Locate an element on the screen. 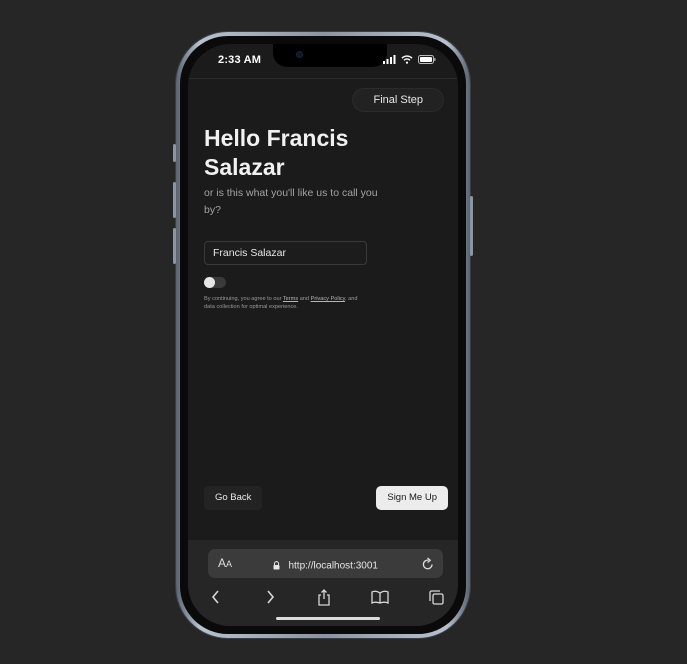 The width and height of the screenshot is (687, 664). share-icon is located at coordinates (324, 597).